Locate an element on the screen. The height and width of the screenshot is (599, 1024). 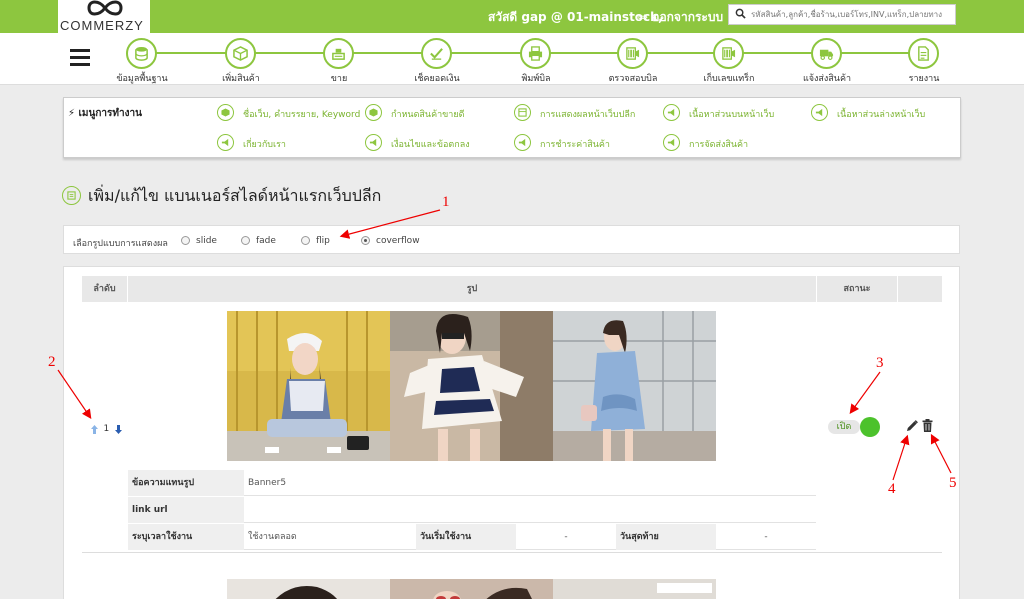
step-label: รายงาน is located at coordinates (924, 79).